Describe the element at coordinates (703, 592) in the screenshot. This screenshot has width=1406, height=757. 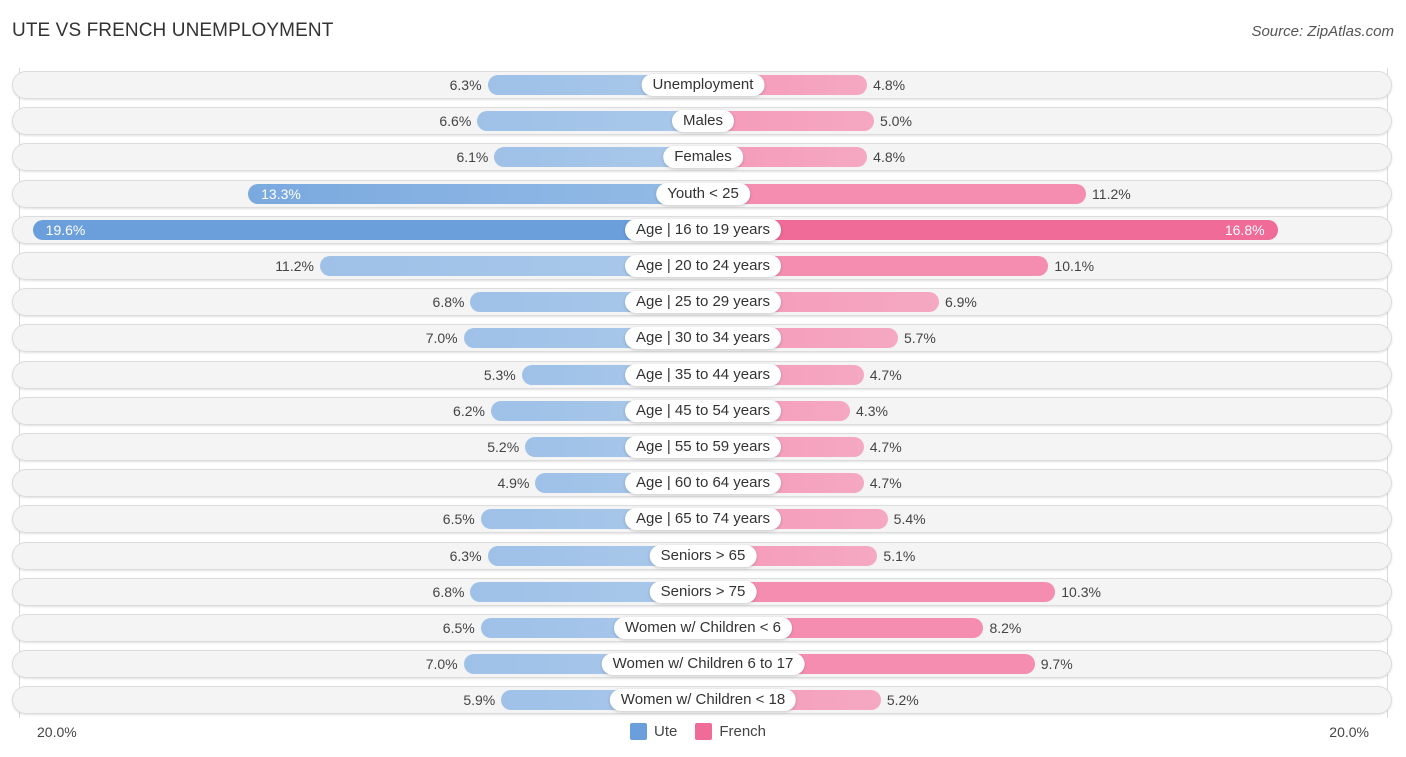
I see `category-label: Seniors > 75` at that location.